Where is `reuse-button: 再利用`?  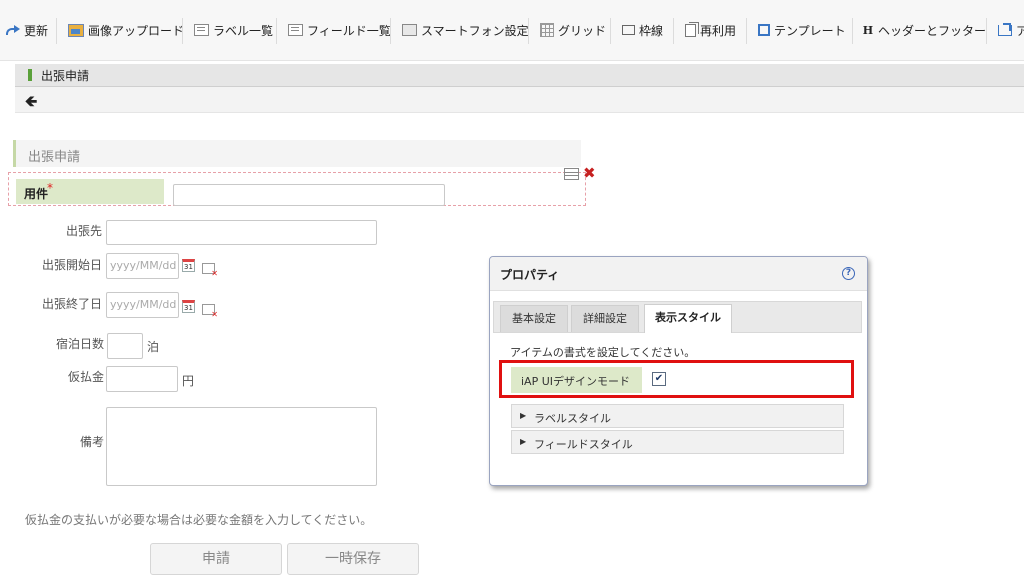 reuse-button: 再利用 is located at coordinates (710, 30).